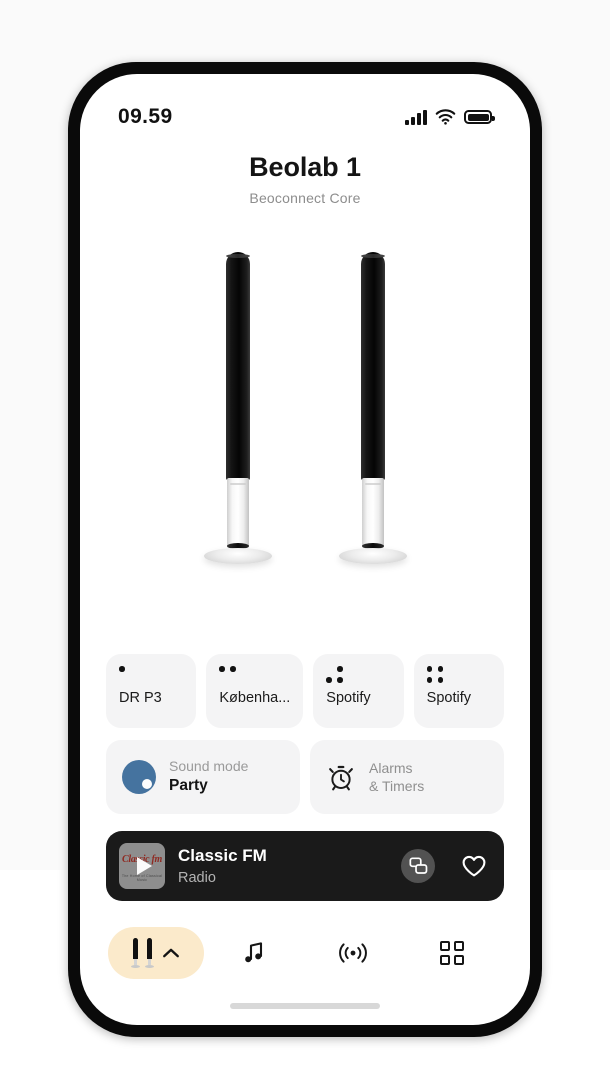  What do you see at coordinates (391, 767) in the screenshot?
I see `alarms-label-line1: Alarms` at bounding box center [391, 767].